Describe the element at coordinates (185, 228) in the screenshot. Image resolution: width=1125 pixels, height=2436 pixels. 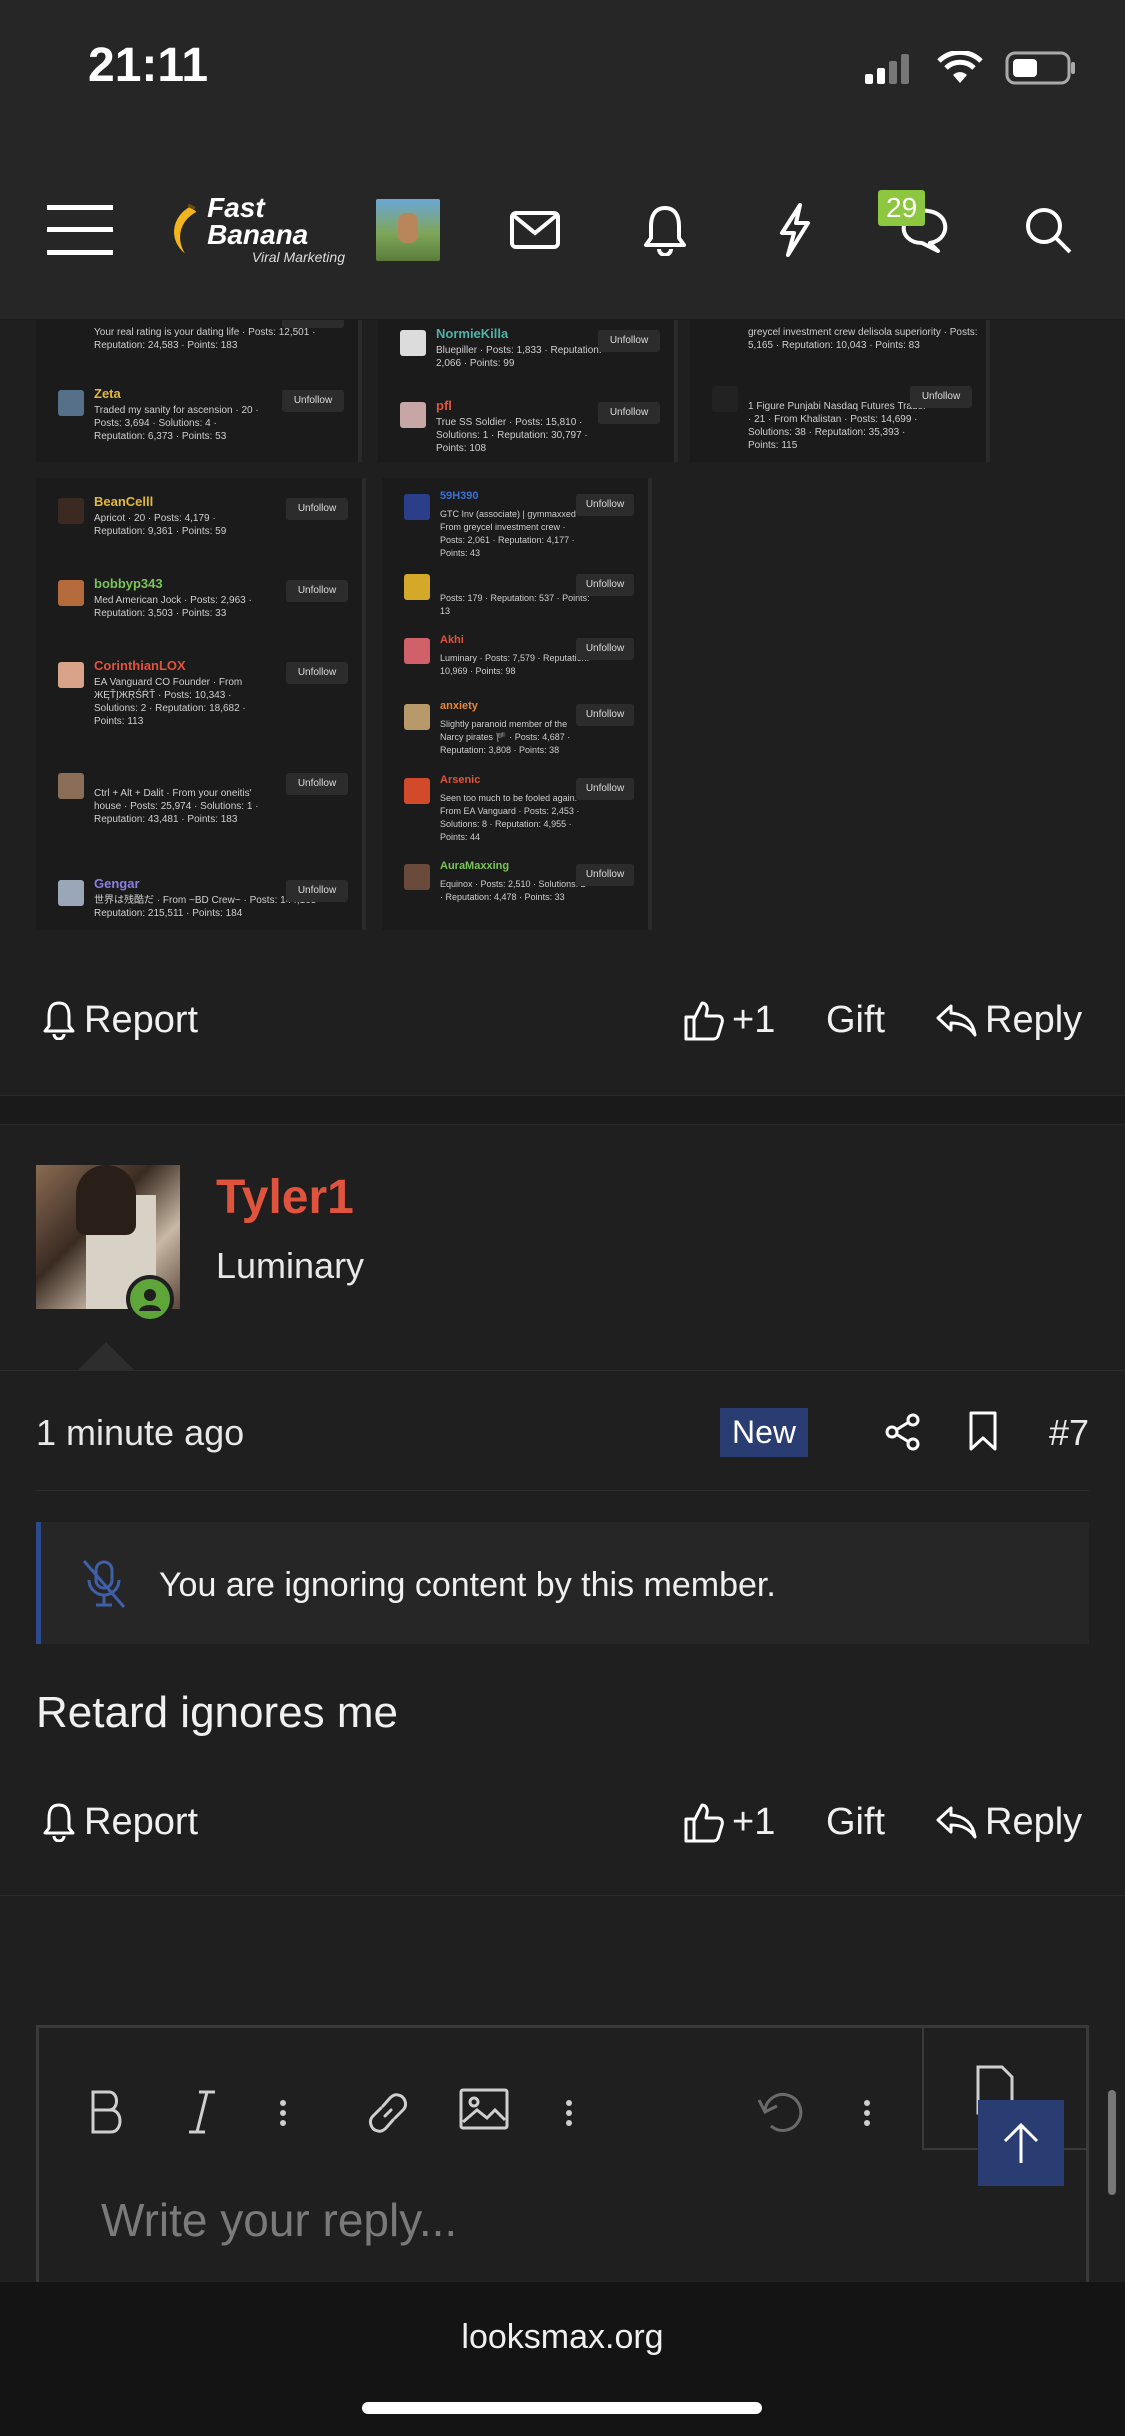
I see `banana-logo-icon` at that location.